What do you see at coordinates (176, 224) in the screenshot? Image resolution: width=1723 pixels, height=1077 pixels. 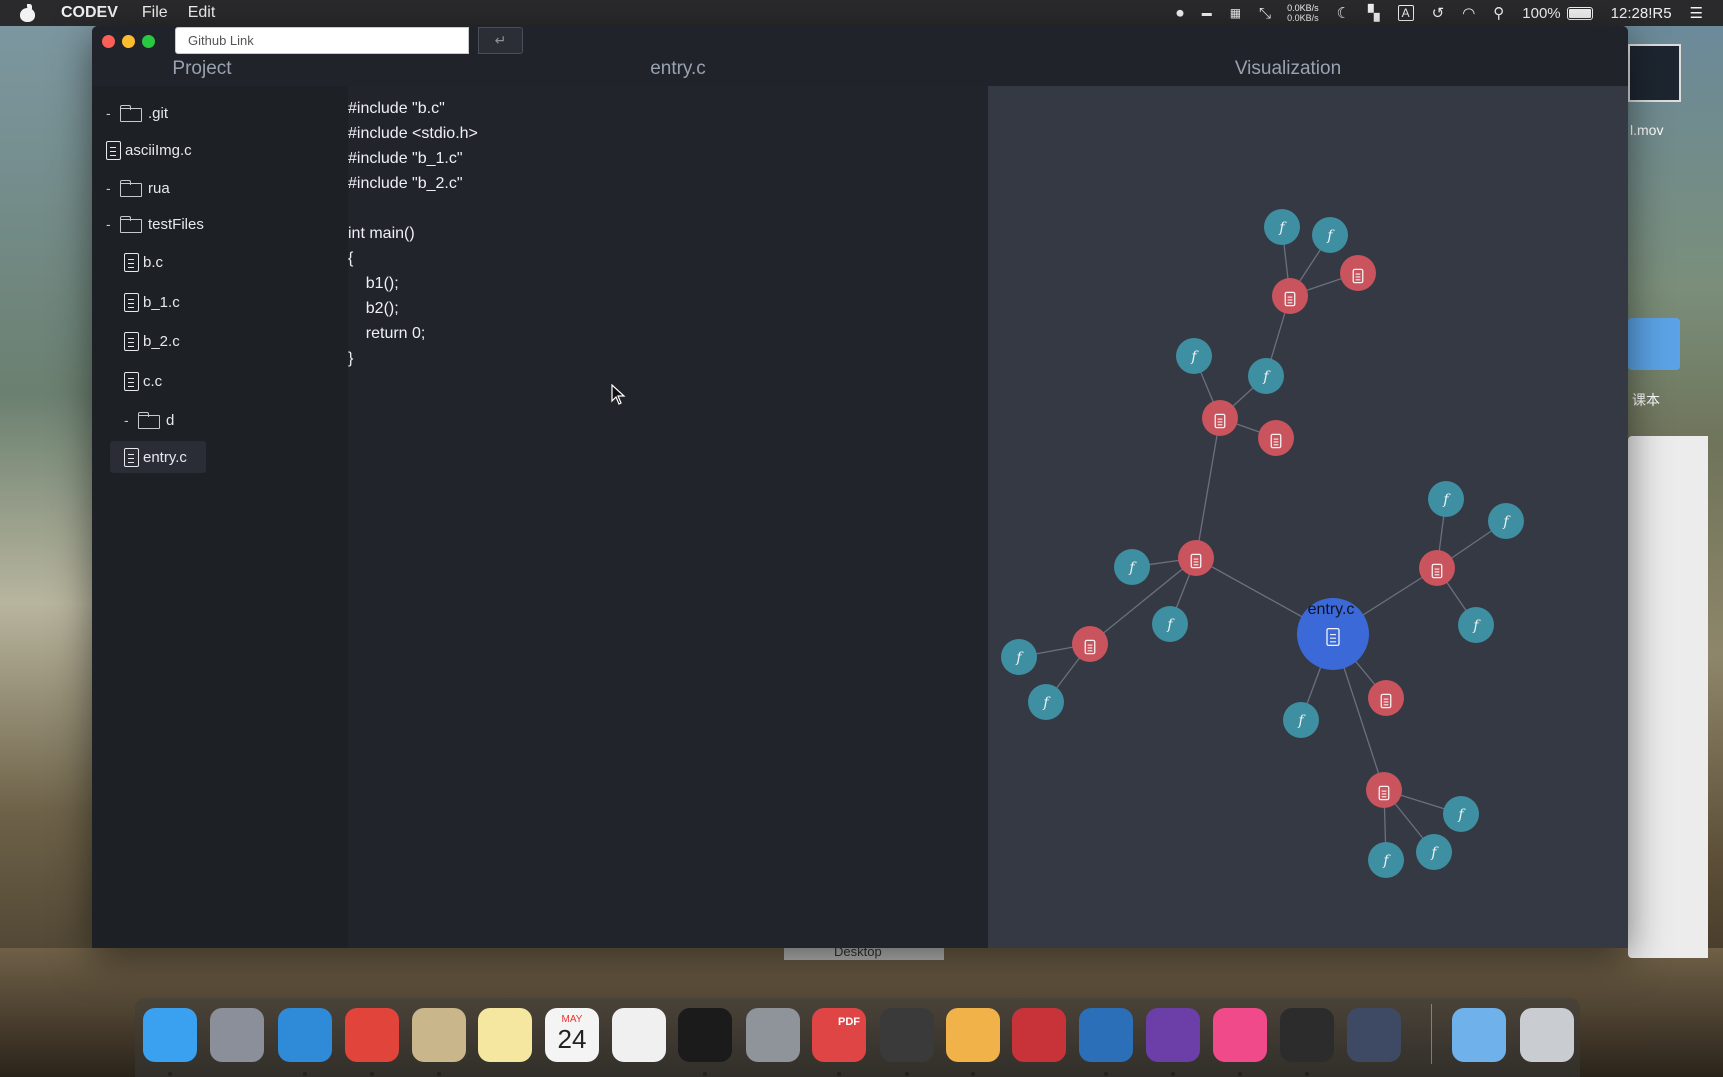 I see `tree-item-label: testFiles` at bounding box center [176, 224].